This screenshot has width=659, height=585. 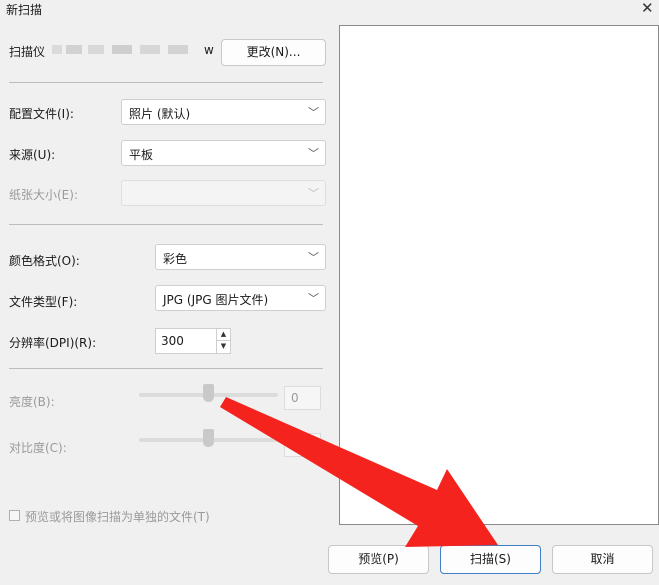 What do you see at coordinates (172, 341) in the screenshot?
I see `resolution-value: 300` at bounding box center [172, 341].